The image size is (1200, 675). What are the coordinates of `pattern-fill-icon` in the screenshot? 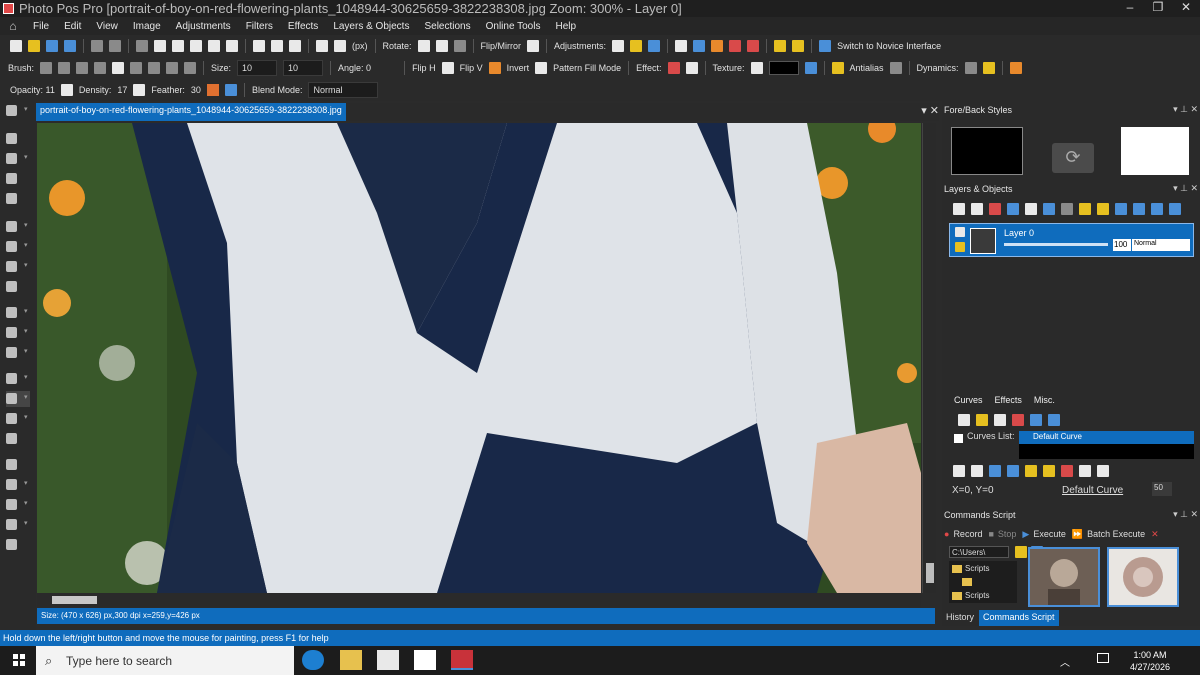 It's located at (541, 68).